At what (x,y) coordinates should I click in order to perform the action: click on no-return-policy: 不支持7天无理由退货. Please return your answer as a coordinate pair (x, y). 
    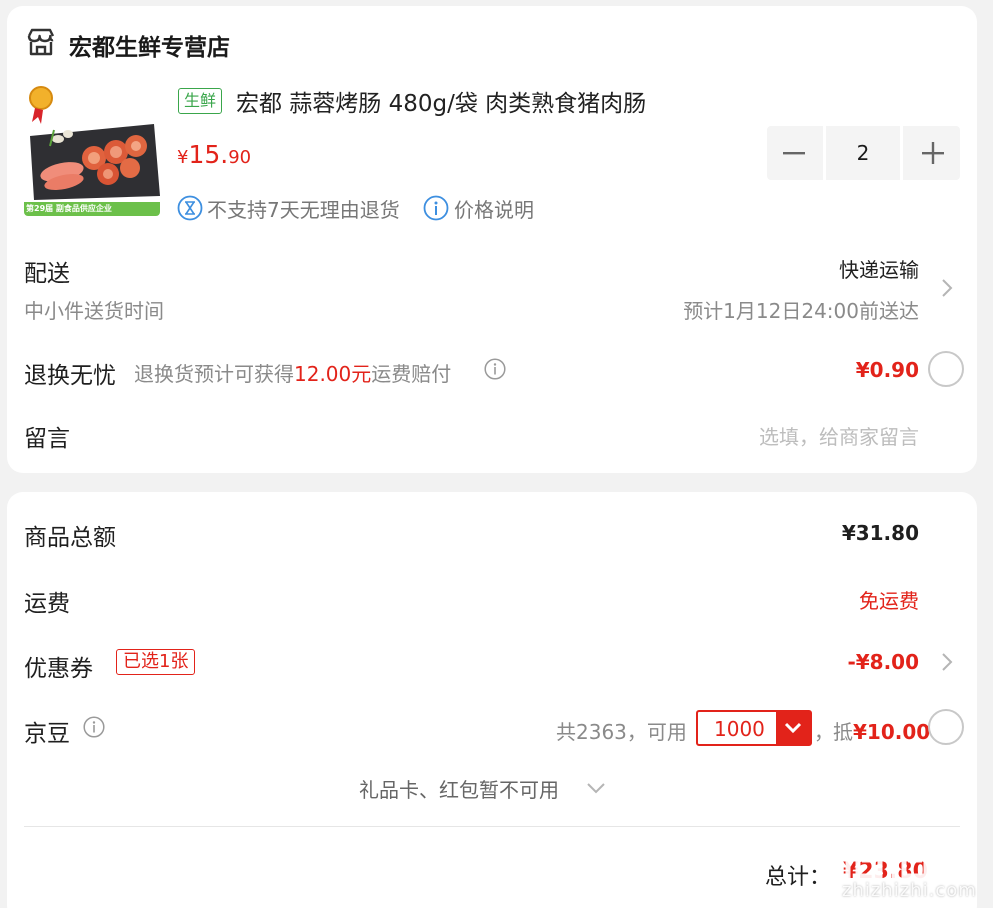
    Looking at the image, I should click on (303, 210).